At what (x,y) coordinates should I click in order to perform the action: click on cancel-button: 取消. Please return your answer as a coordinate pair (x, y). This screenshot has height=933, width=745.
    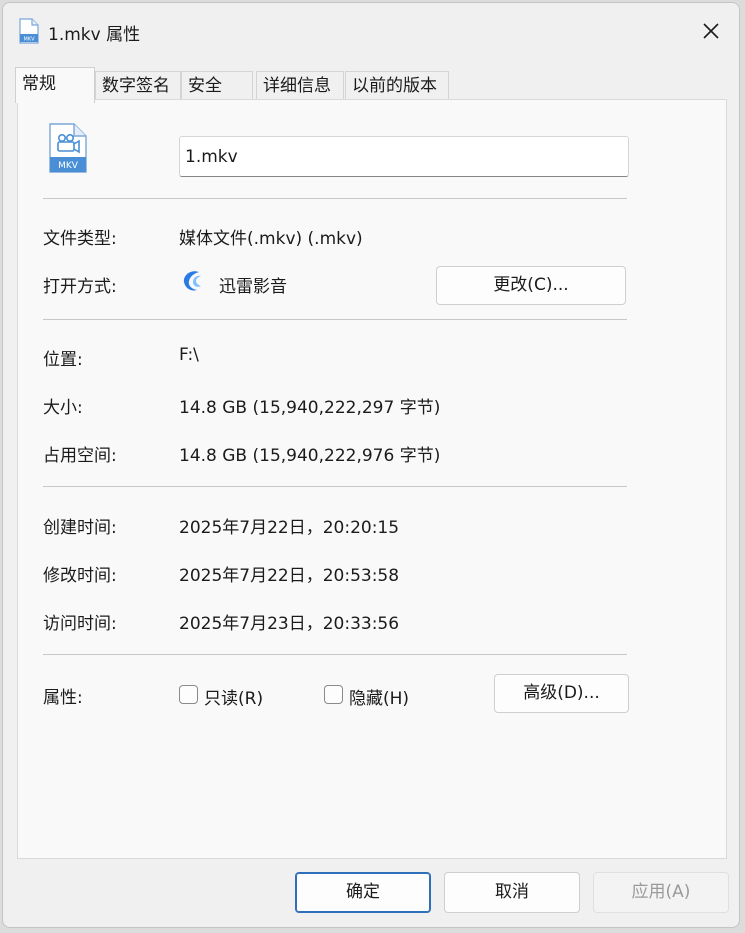
    Looking at the image, I should click on (512, 892).